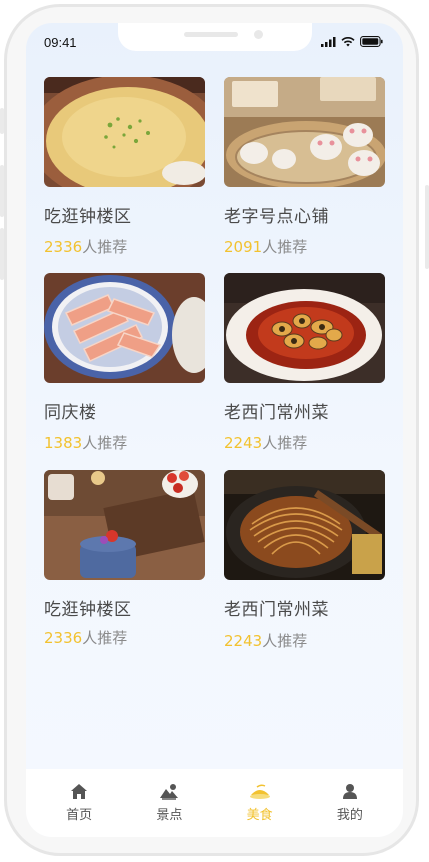 The width and height of the screenshot is (429, 862). I want to click on food-icon, so click(259, 791).